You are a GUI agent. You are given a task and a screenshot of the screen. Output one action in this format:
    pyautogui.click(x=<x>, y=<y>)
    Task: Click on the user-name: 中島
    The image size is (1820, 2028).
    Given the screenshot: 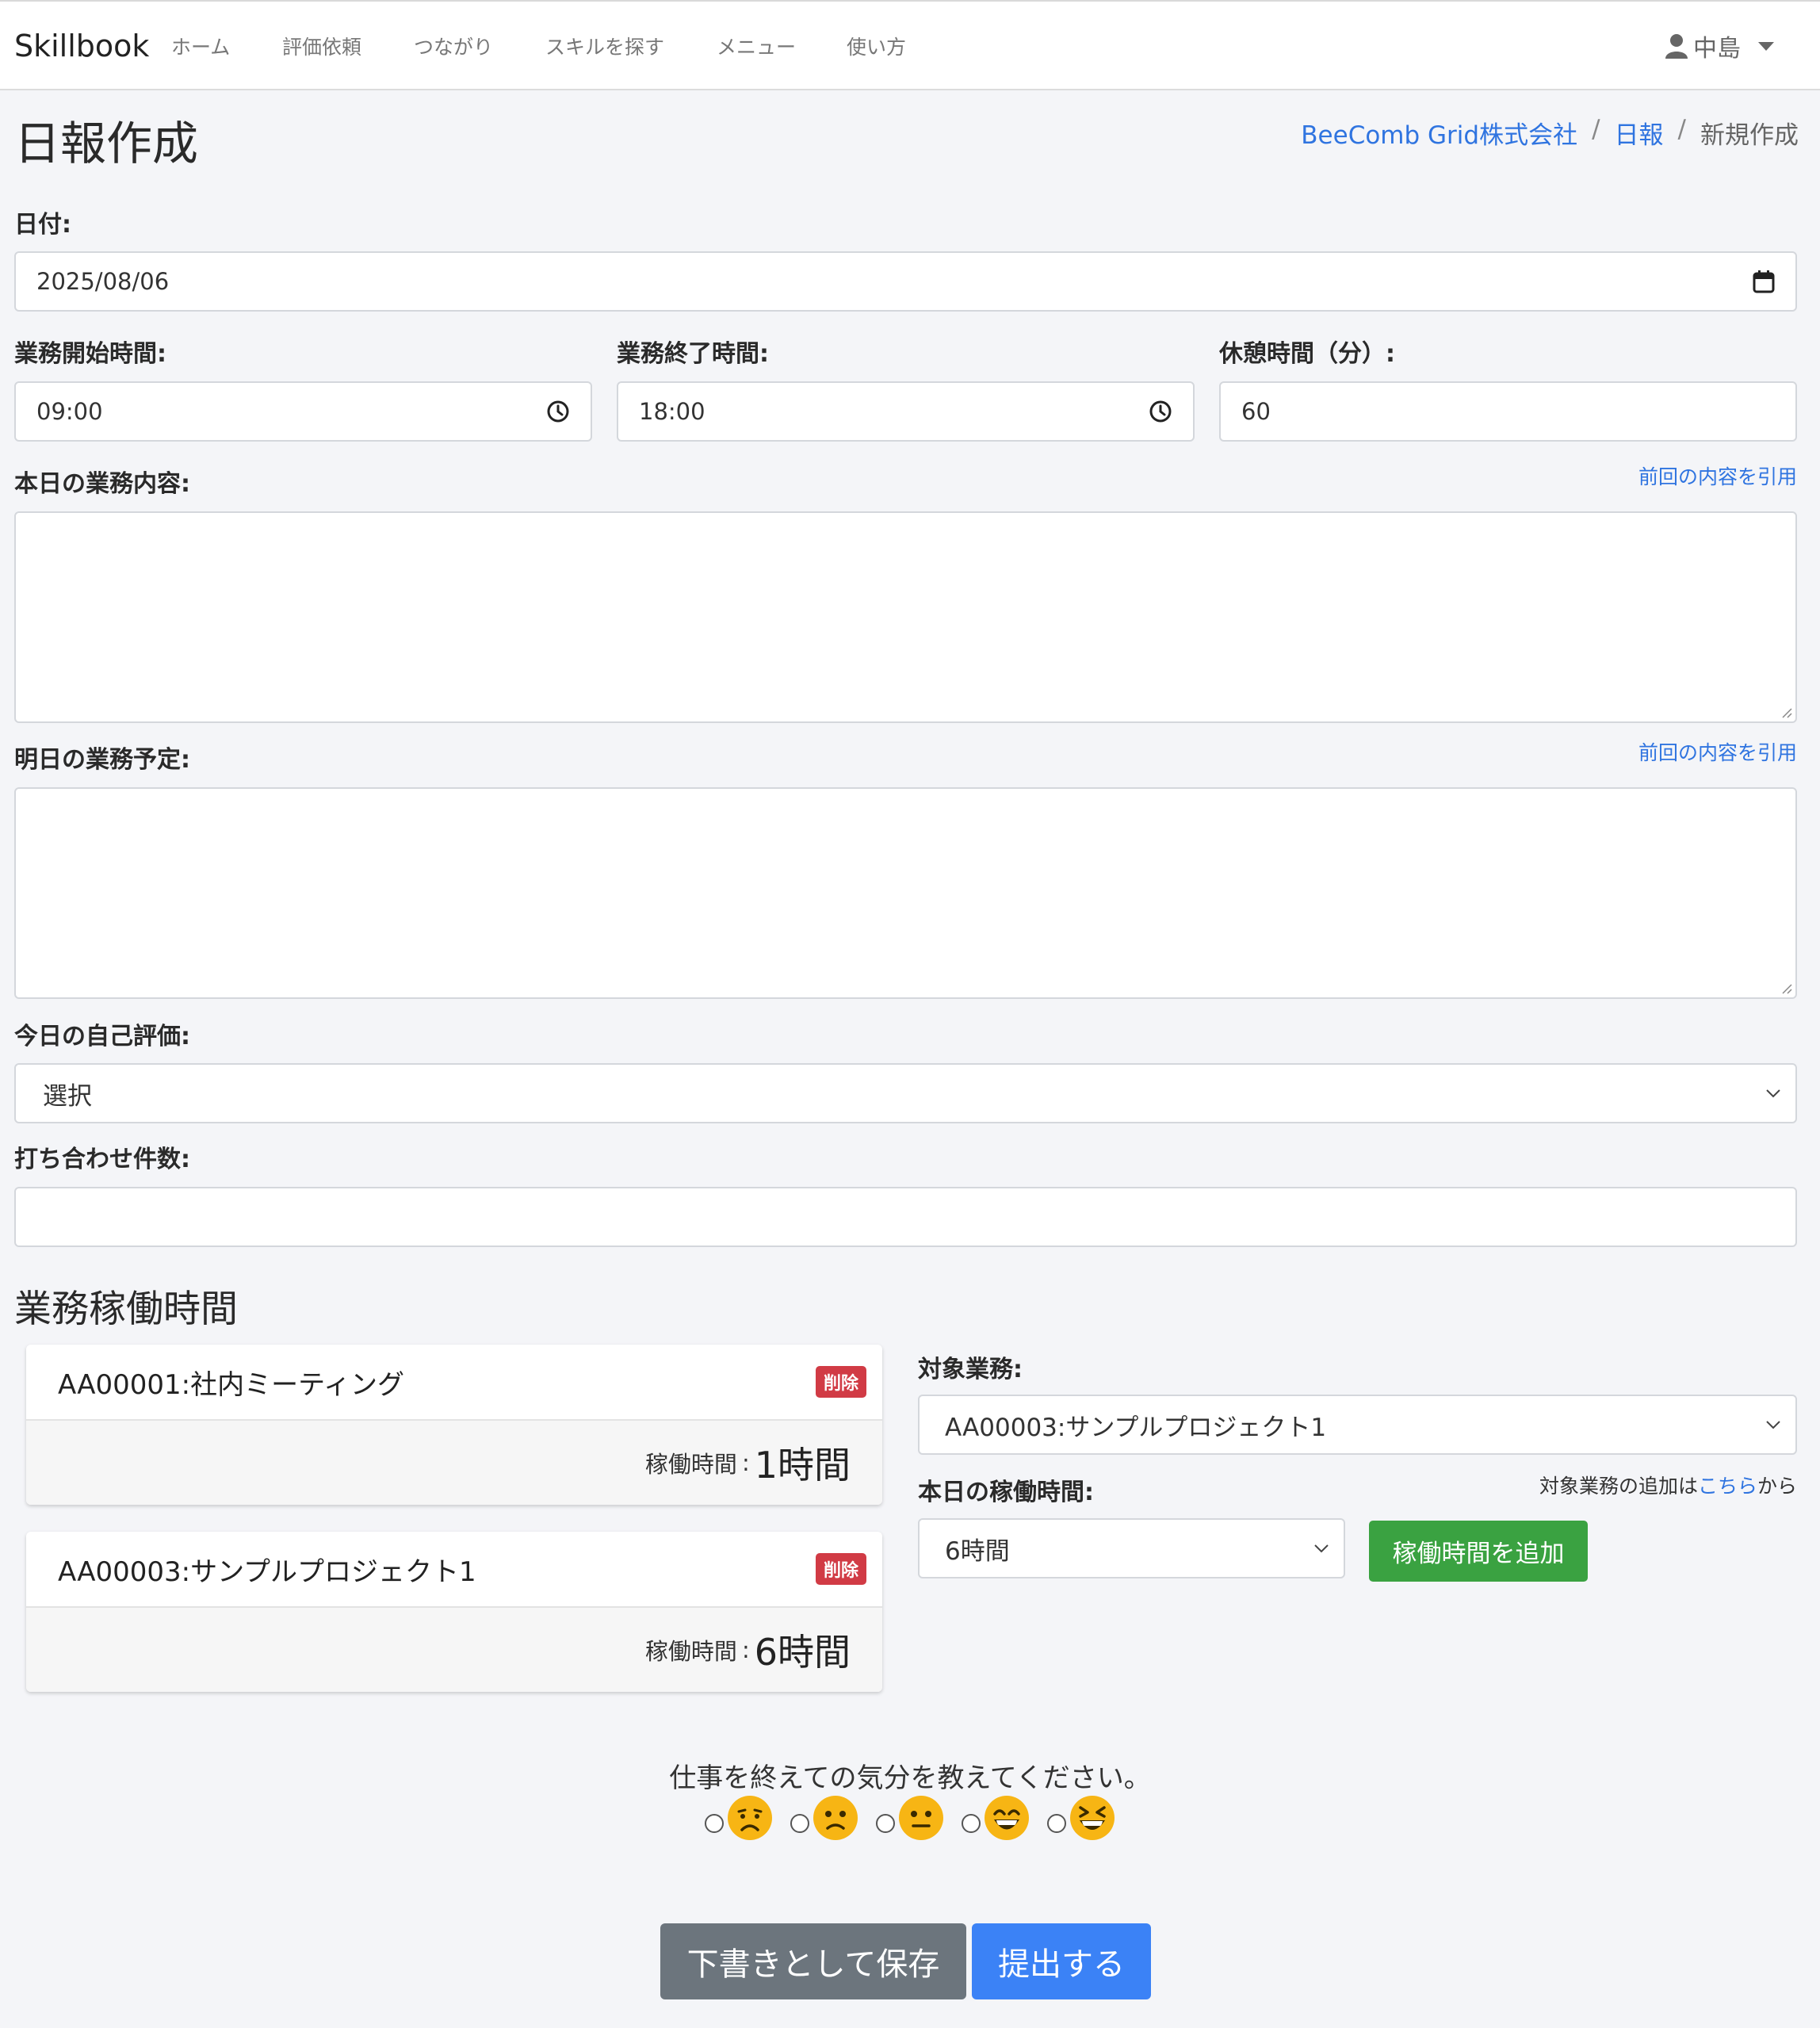 What is the action you would take?
    pyautogui.click(x=1717, y=49)
    